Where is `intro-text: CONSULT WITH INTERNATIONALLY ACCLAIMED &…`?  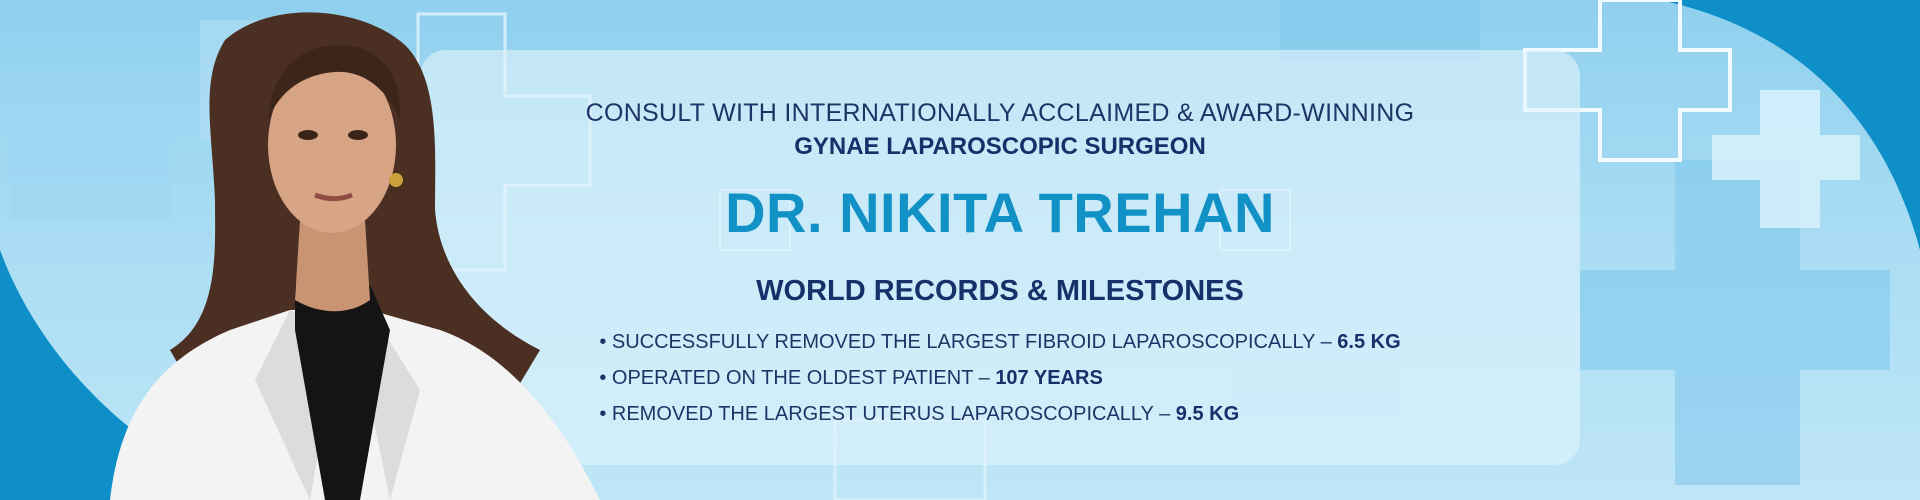
intro-text: CONSULT WITH INTERNATIONALLY ACCLAIMED &… is located at coordinates (1000, 113).